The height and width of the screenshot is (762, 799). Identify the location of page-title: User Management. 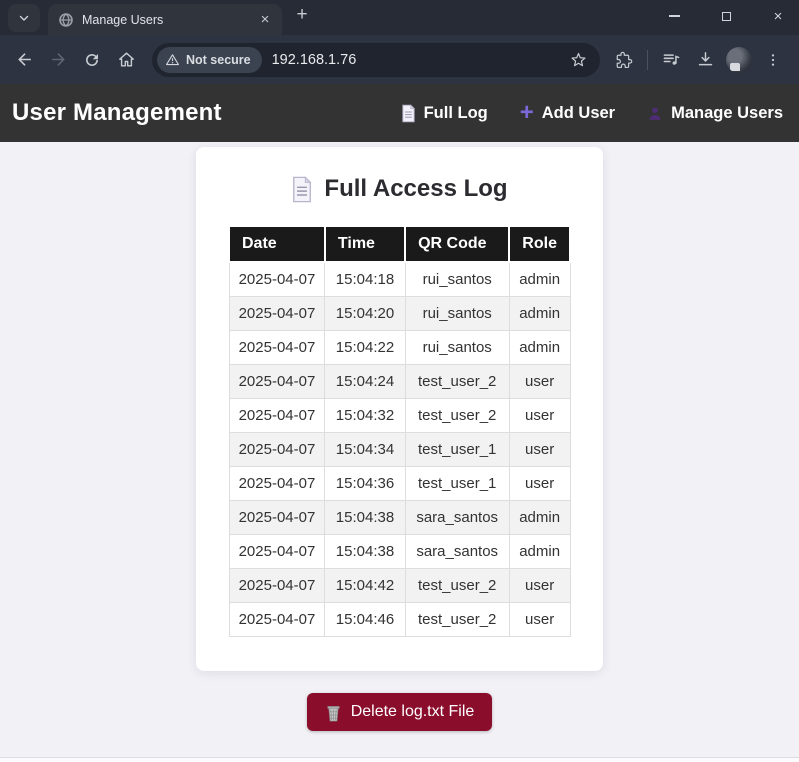
(117, 112).